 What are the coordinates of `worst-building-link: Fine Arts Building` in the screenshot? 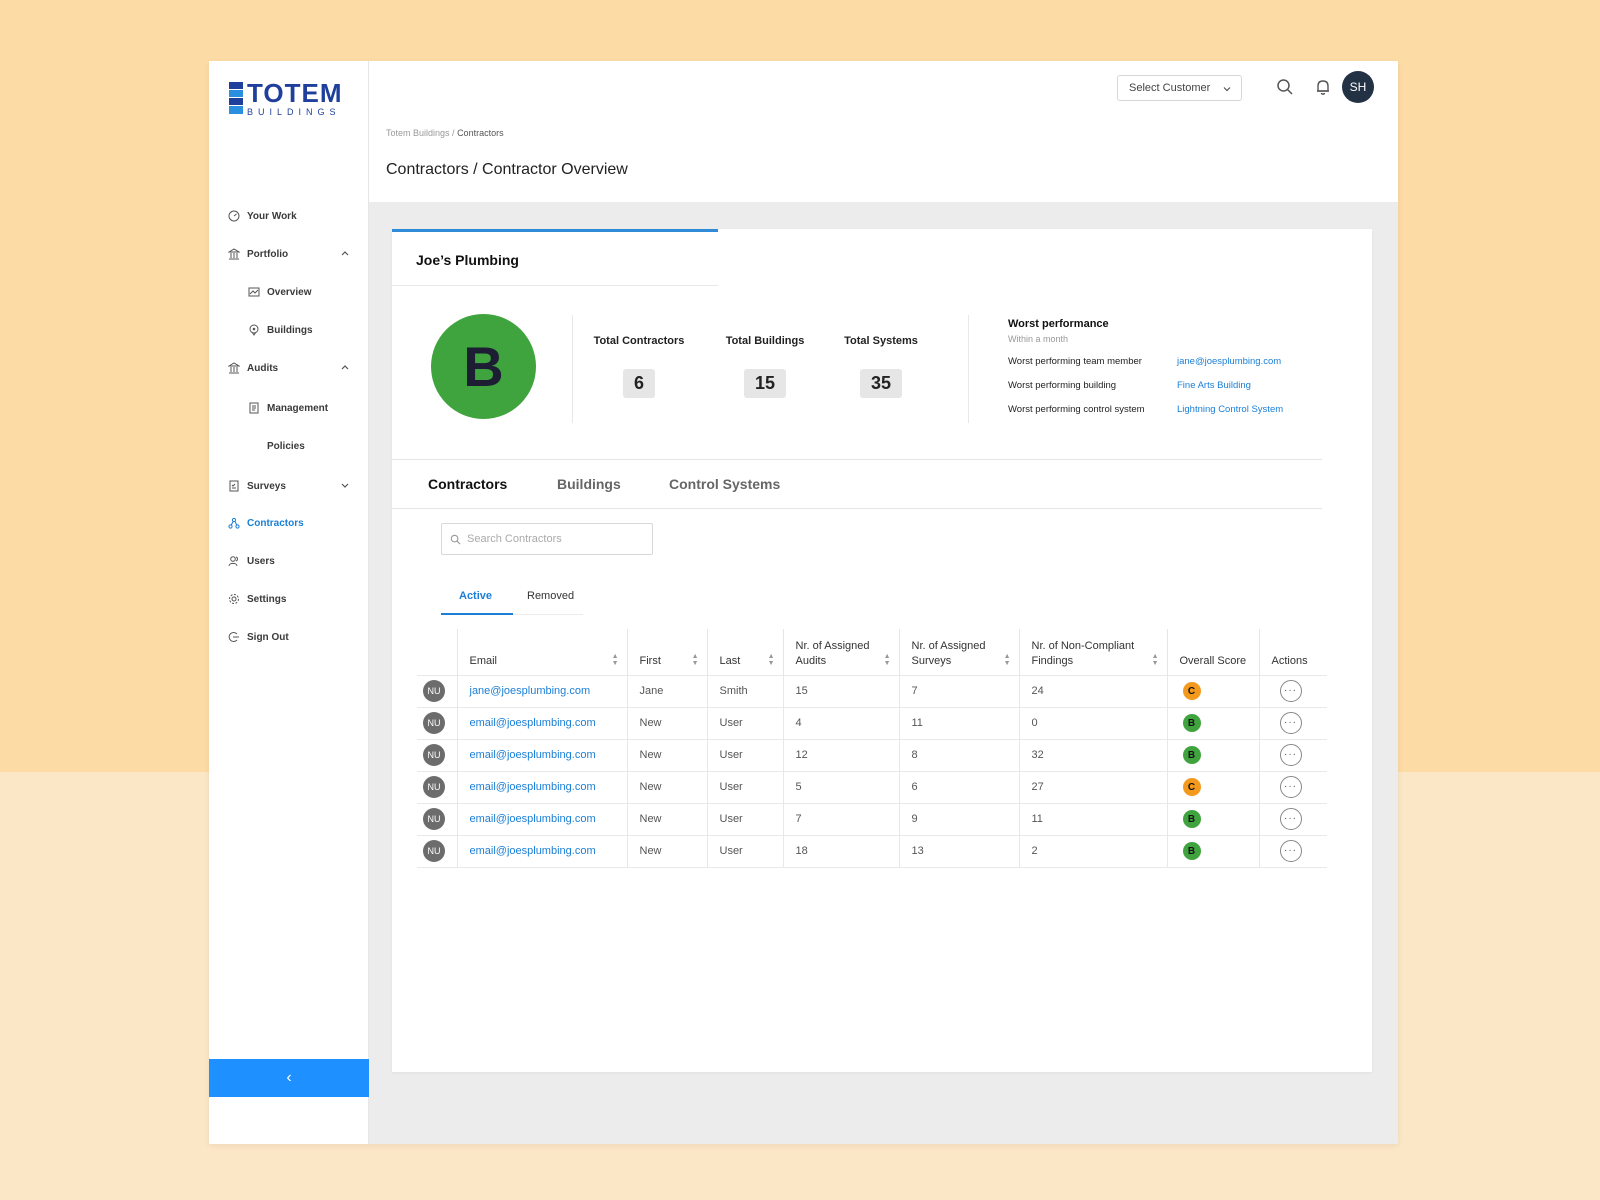 It's located at (1214, 385).